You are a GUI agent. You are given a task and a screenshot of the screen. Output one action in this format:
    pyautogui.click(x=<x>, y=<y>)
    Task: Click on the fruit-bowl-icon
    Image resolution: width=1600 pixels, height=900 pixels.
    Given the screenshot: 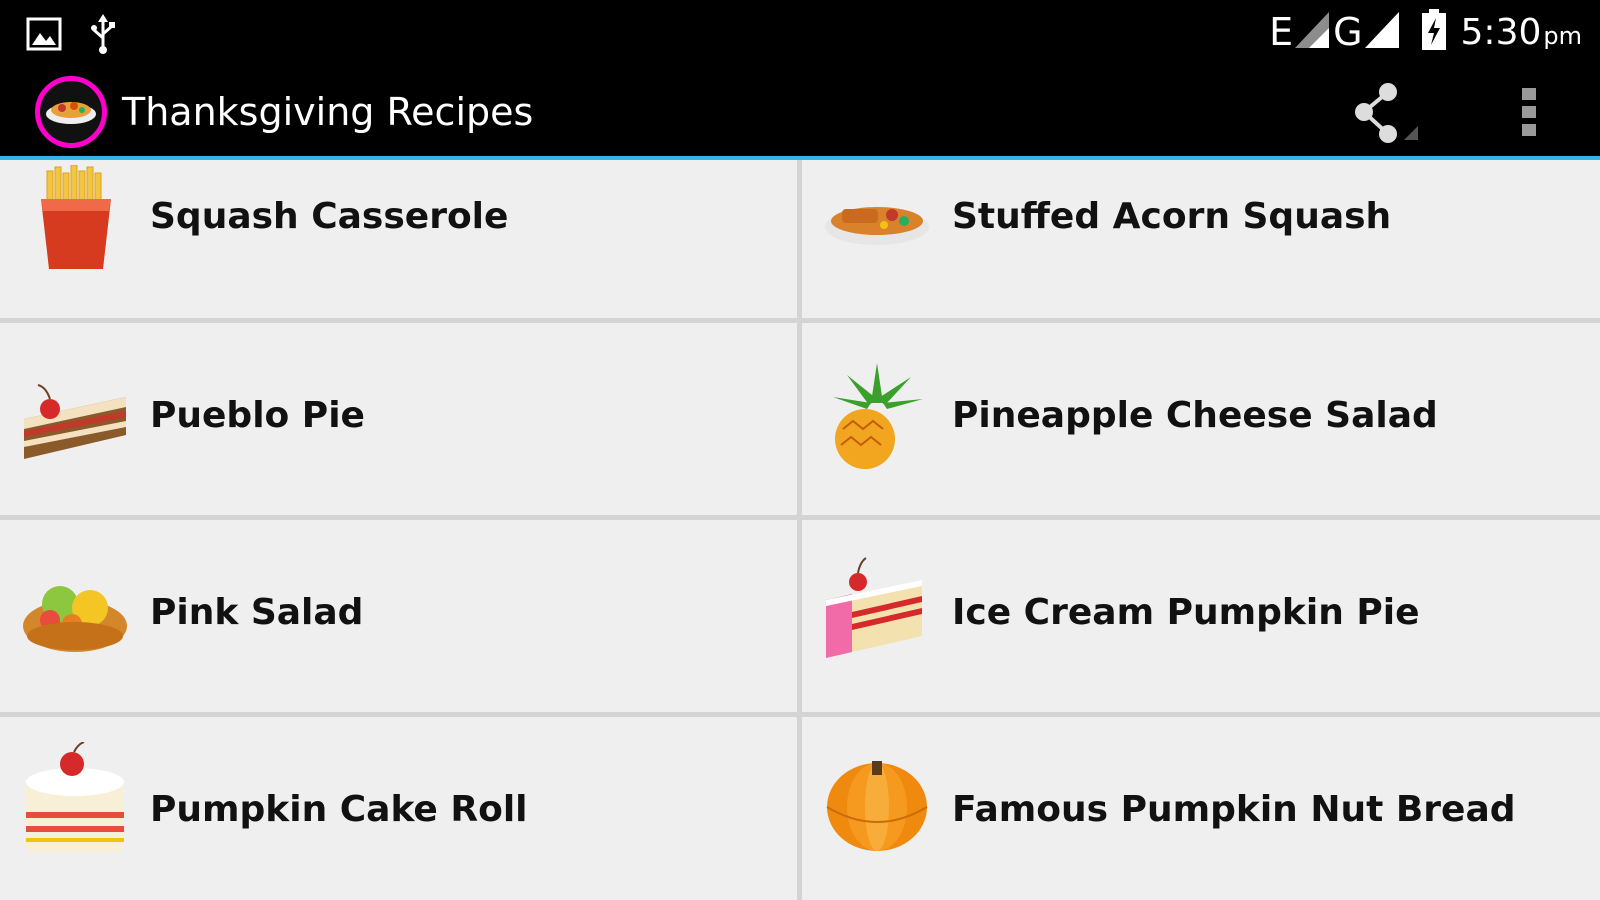 What is the action you would take?
    pyautogui.click(x=75, y=615)
    